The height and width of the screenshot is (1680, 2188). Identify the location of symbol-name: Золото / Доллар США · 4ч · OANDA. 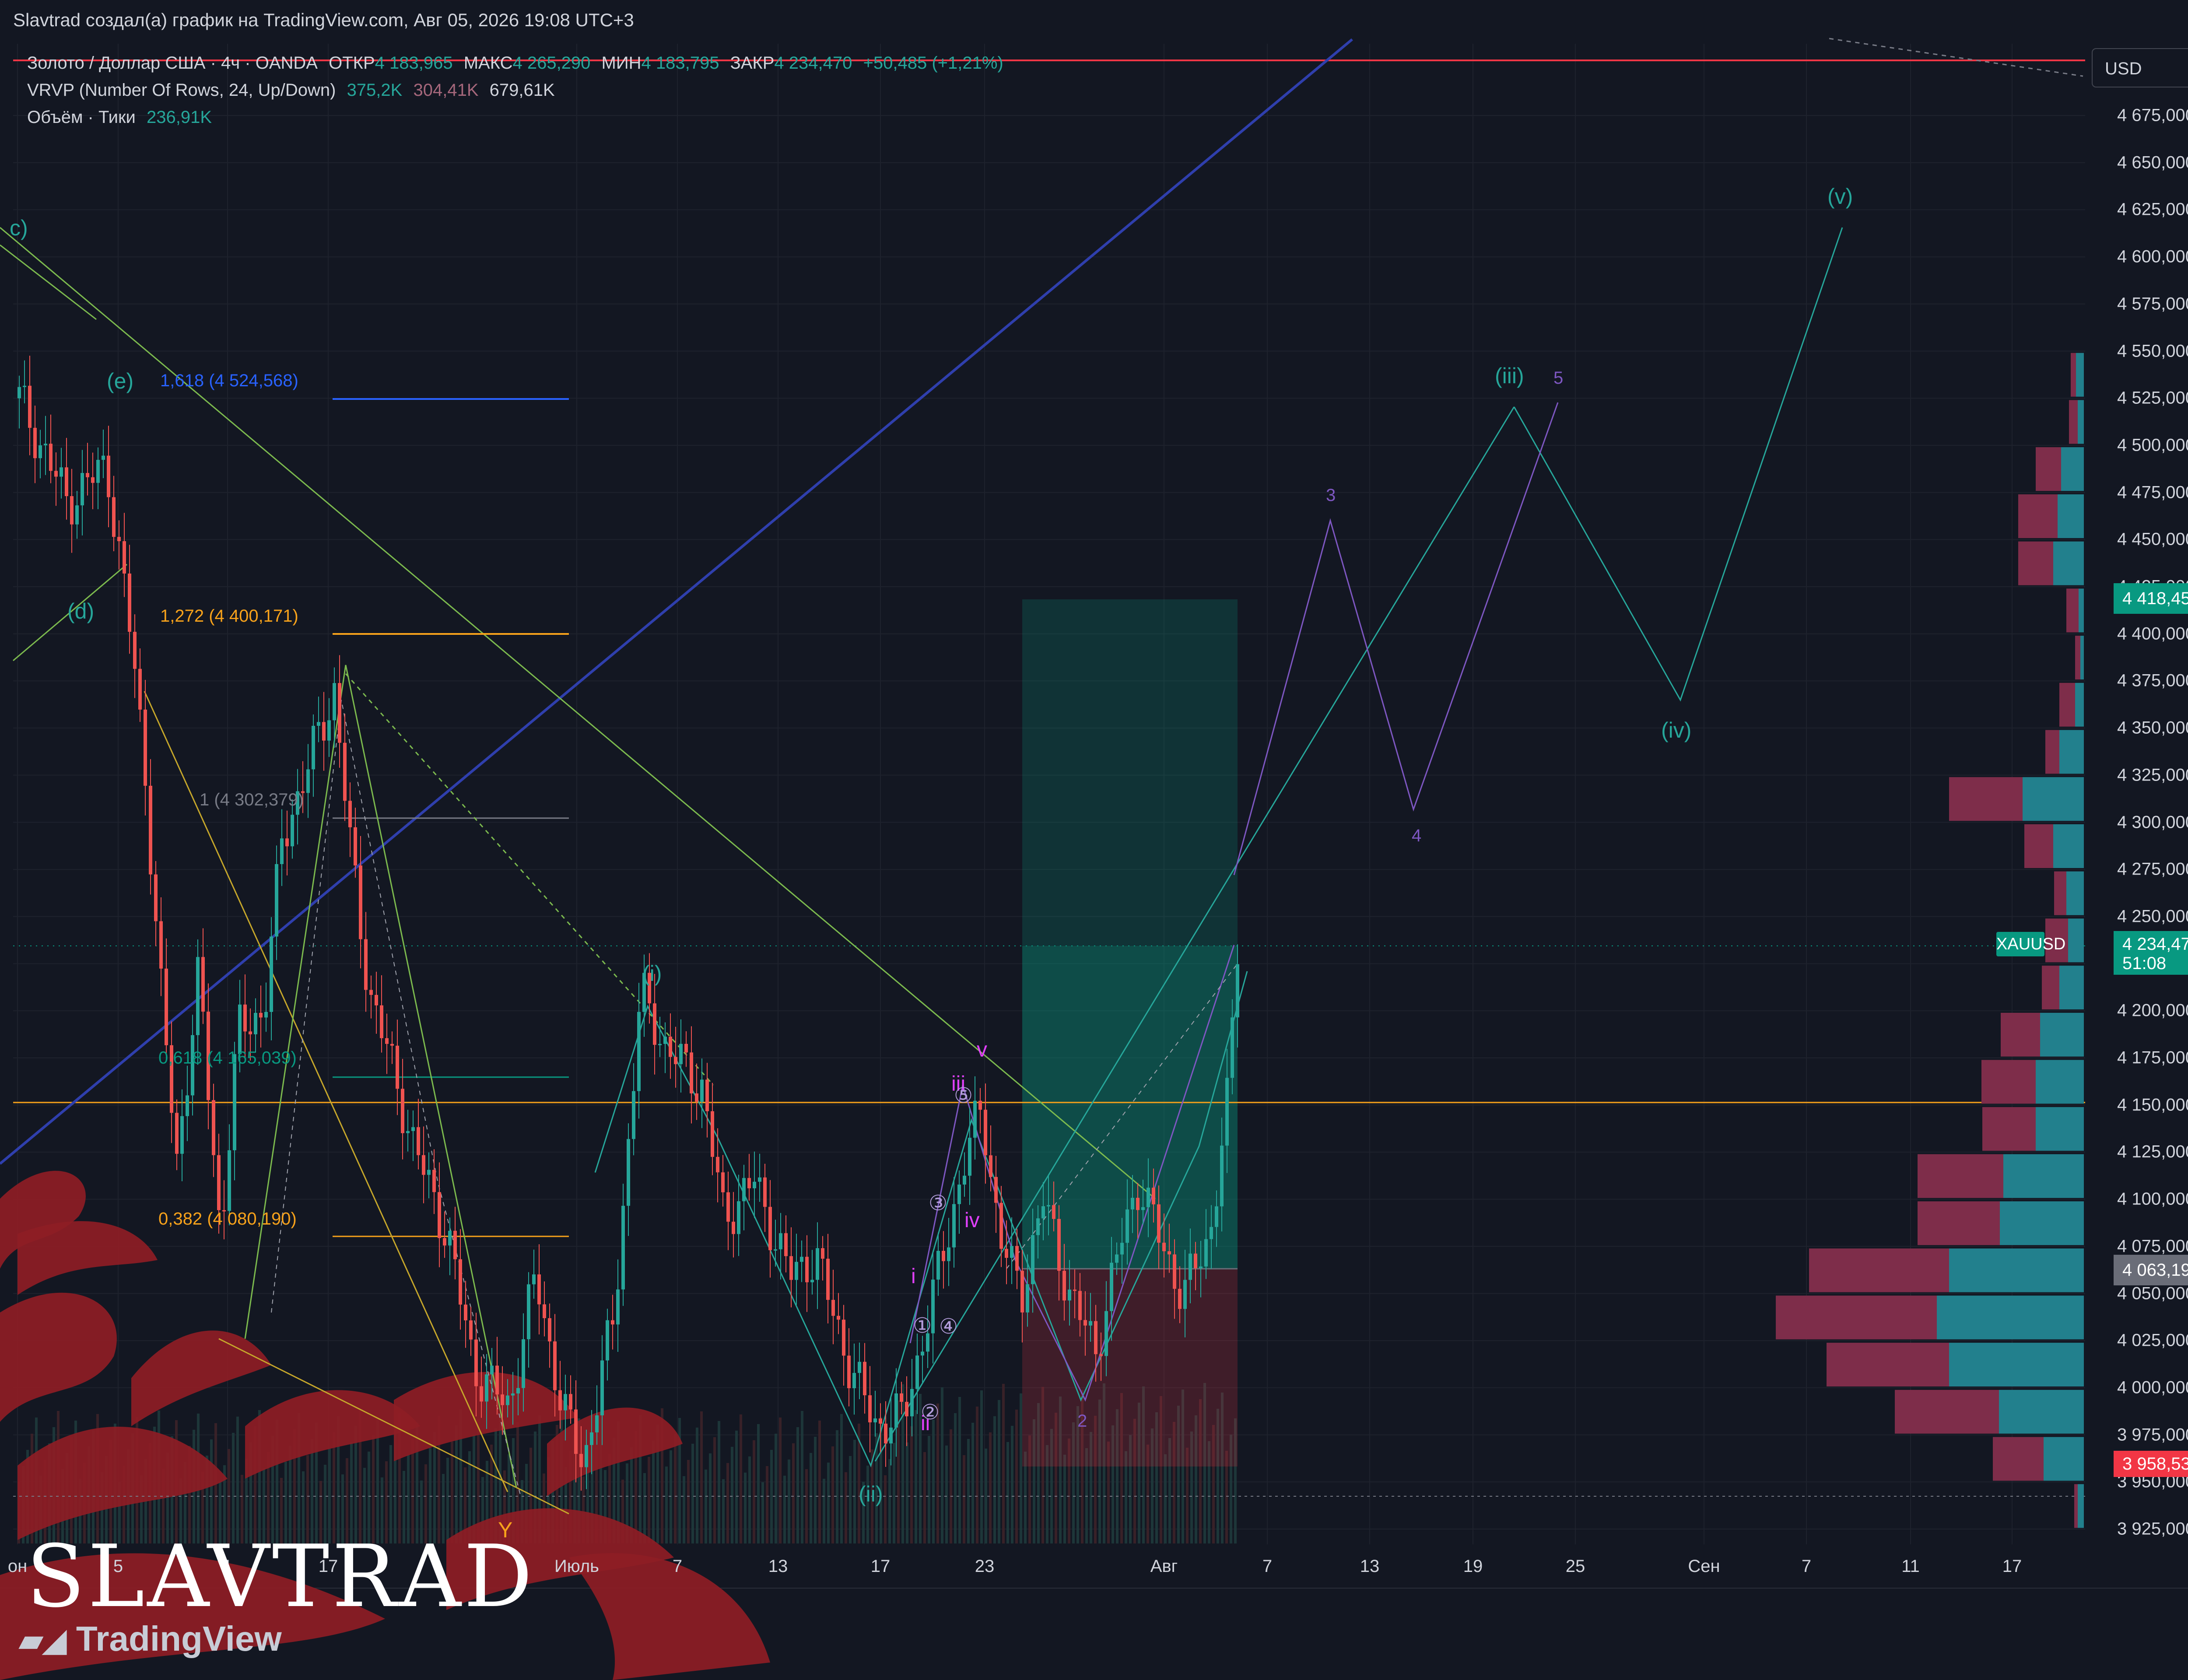
(172, 63).